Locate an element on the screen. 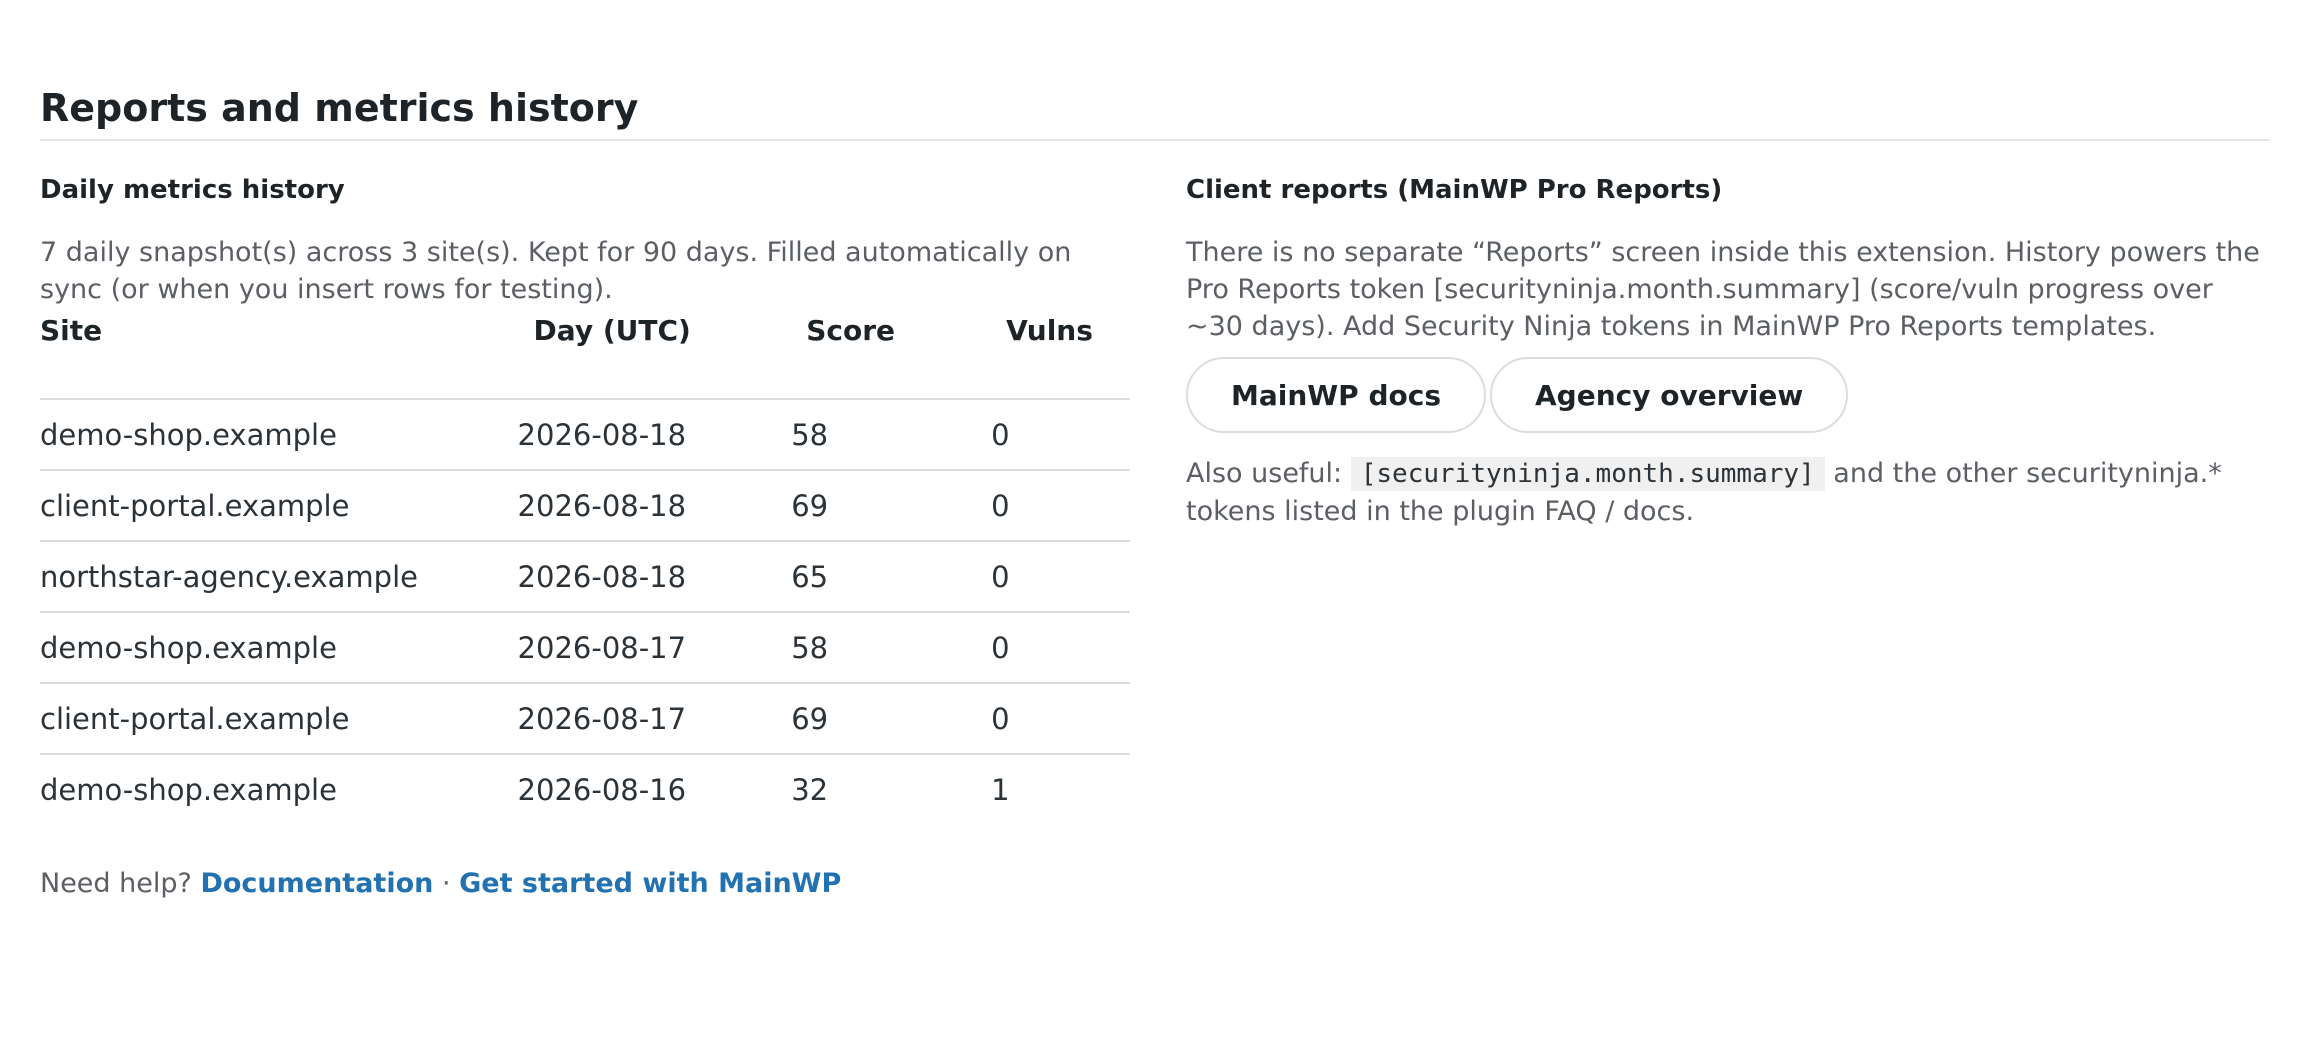 This screenshot has width=2300, height=1050. metrics-section-title: Daily metrics history is located at coordinates (192, 190).